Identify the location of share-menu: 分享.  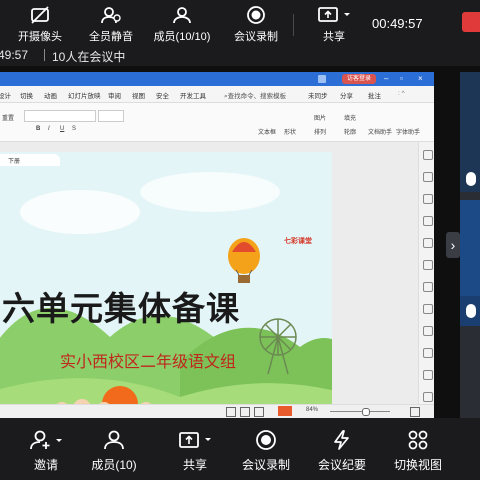
(346, 95).